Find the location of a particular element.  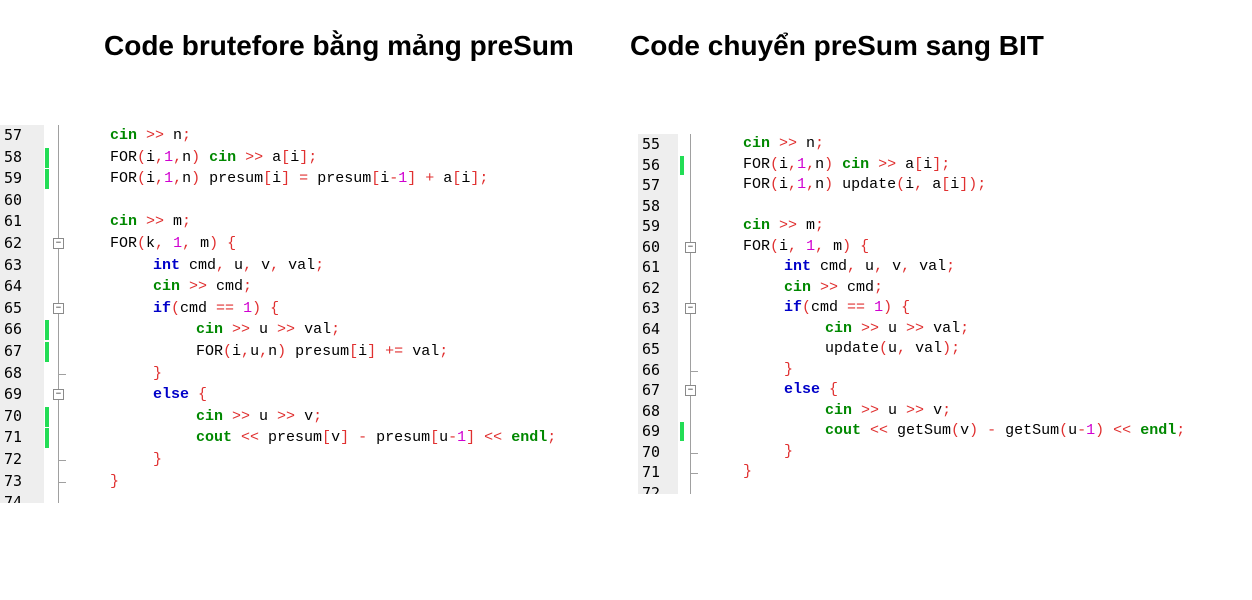

right-title: Code chuyển preSum sang BIT is located at coordinates (837, 45).